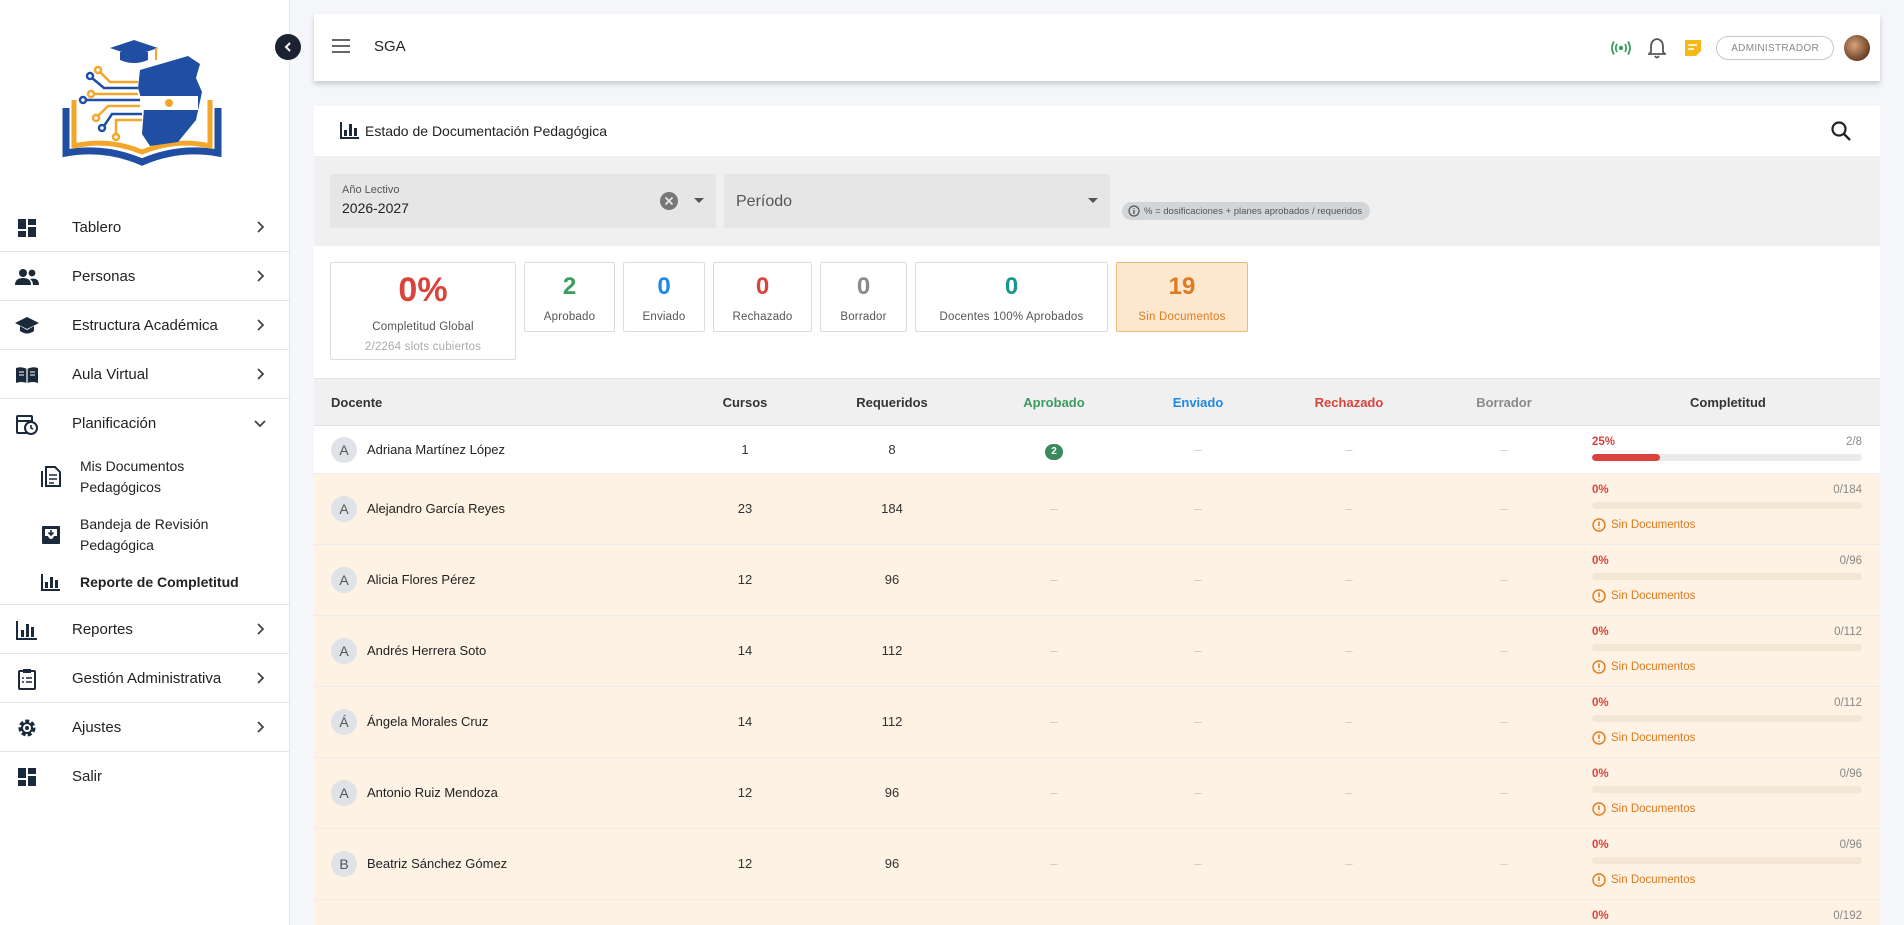 This screenshot has width=1904, height=925. Describe the element at coordinates (145, 678) in the screenshot. I see `sidebar-item-gestion-administrativa: Gestión Administrativa` at that location.